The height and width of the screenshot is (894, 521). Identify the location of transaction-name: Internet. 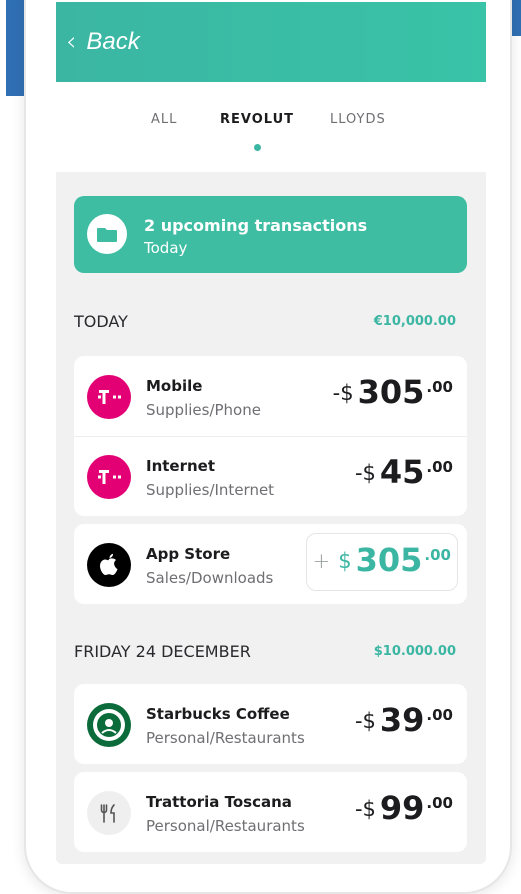
(181, 466).